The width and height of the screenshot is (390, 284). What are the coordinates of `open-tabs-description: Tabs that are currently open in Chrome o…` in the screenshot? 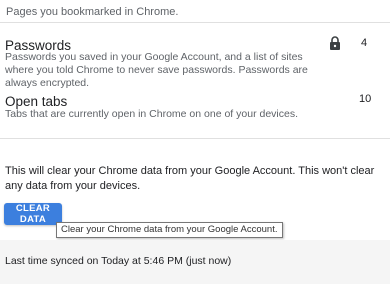 It's located at (151, 114).